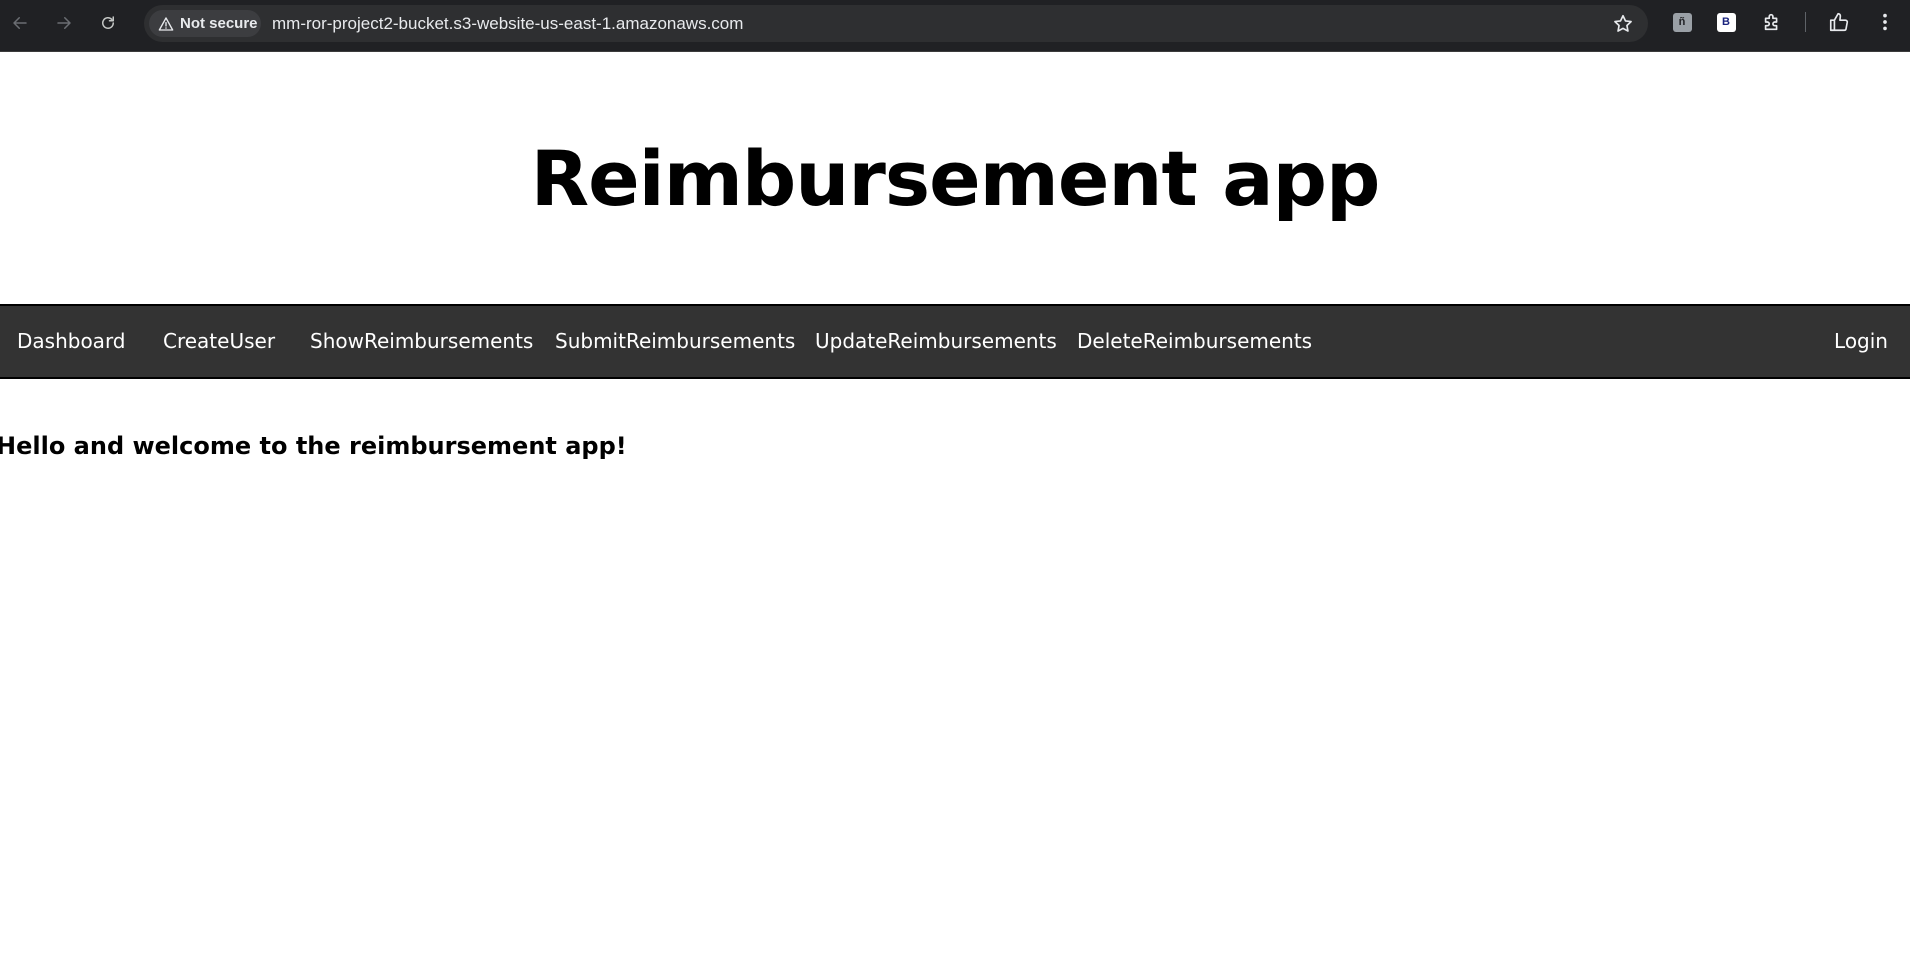  What do you see at coordinates (219, 23) in the screenshot?
I see `security-label: Not secure` at bounding box center [219, 23].